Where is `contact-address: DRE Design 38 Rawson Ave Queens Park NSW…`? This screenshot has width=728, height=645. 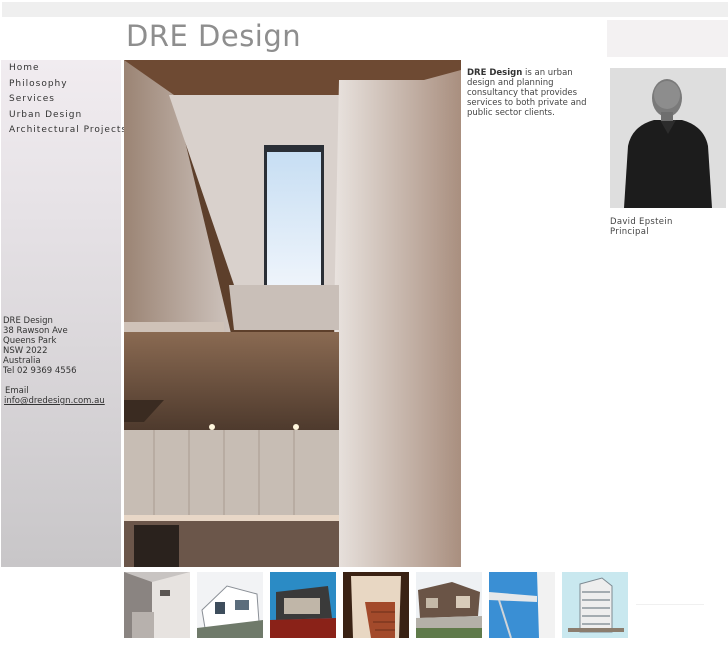 contact-address: DRE Design 38 Rawson Ave Queens Park NSW… is located at coordinates (40, 346).